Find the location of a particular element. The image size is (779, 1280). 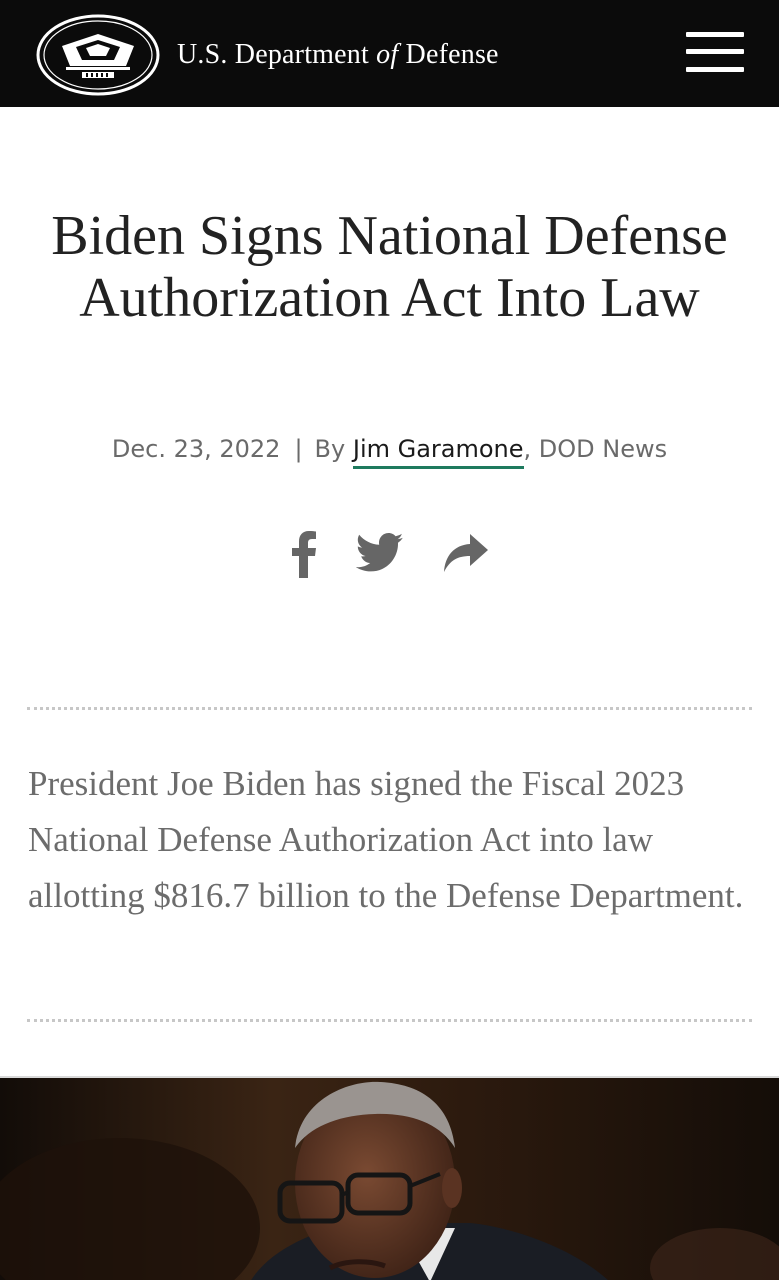

article-byline: Dec. 23, 2022 | By Jim Garamone, DOD News is located at coordinates (389, 450).